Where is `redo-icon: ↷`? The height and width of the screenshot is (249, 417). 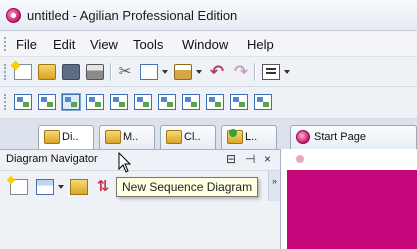
redo-icon: ↷ is located at coordinates (241, 71).